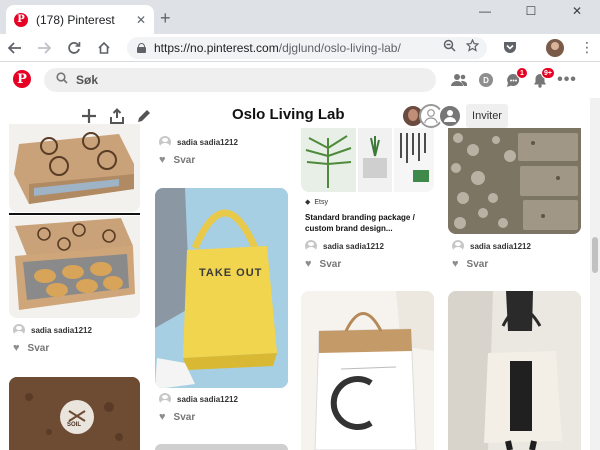 Image resolution: width=600 pixels, height=450 pixels. What do you see at coordinates (231, 273) in the screenshot?
I see `bag-print-label: TAKE OUT` at bounding box center [231, 273].